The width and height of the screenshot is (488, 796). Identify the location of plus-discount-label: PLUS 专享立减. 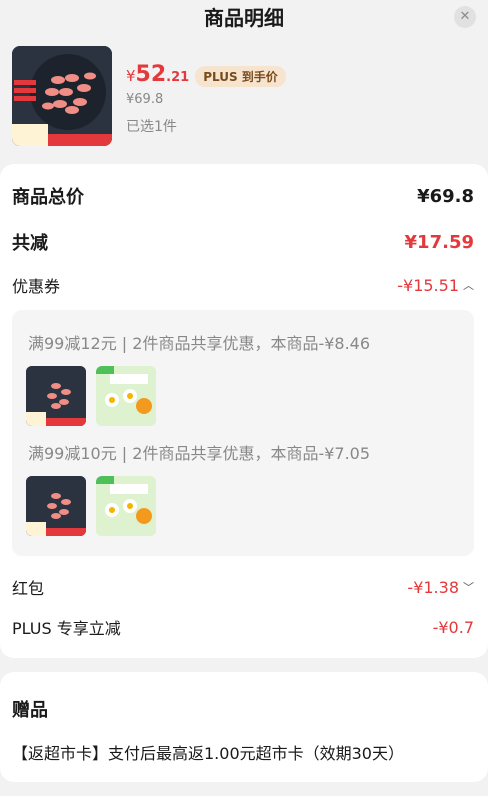
(66, 628).